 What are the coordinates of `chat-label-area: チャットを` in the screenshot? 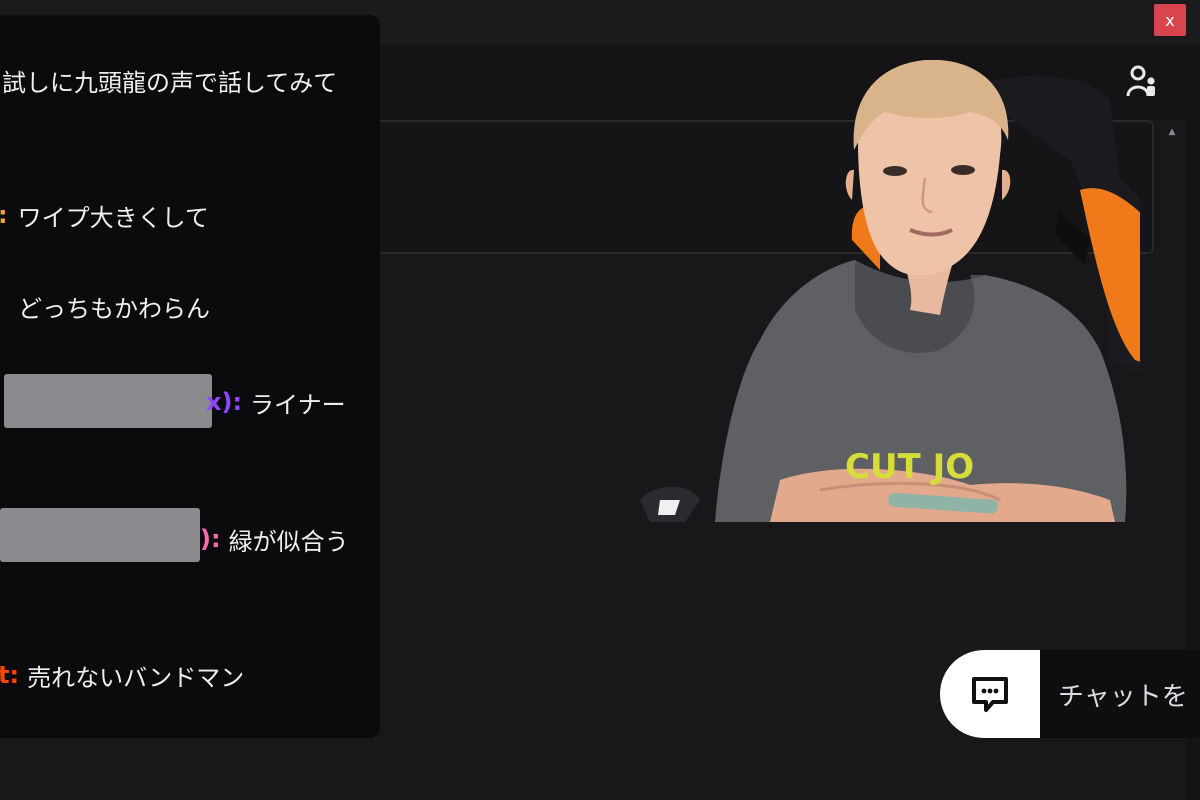 It's located at (1120, 694).